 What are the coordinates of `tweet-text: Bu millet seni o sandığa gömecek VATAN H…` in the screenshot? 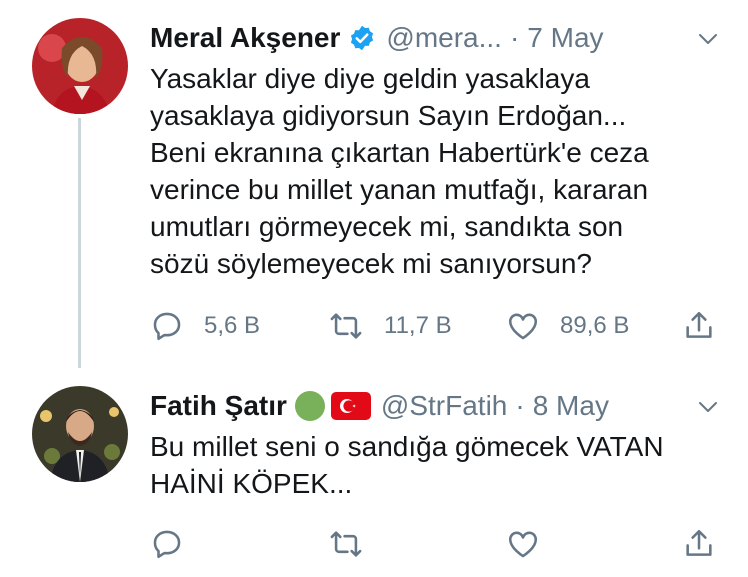 It's located at (440, 465).